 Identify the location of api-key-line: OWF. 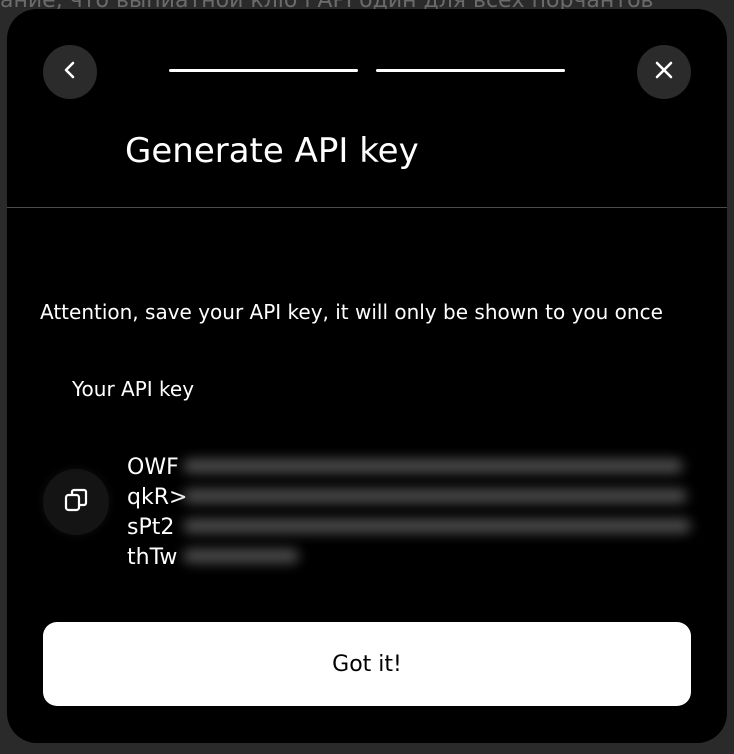
(153, 467).